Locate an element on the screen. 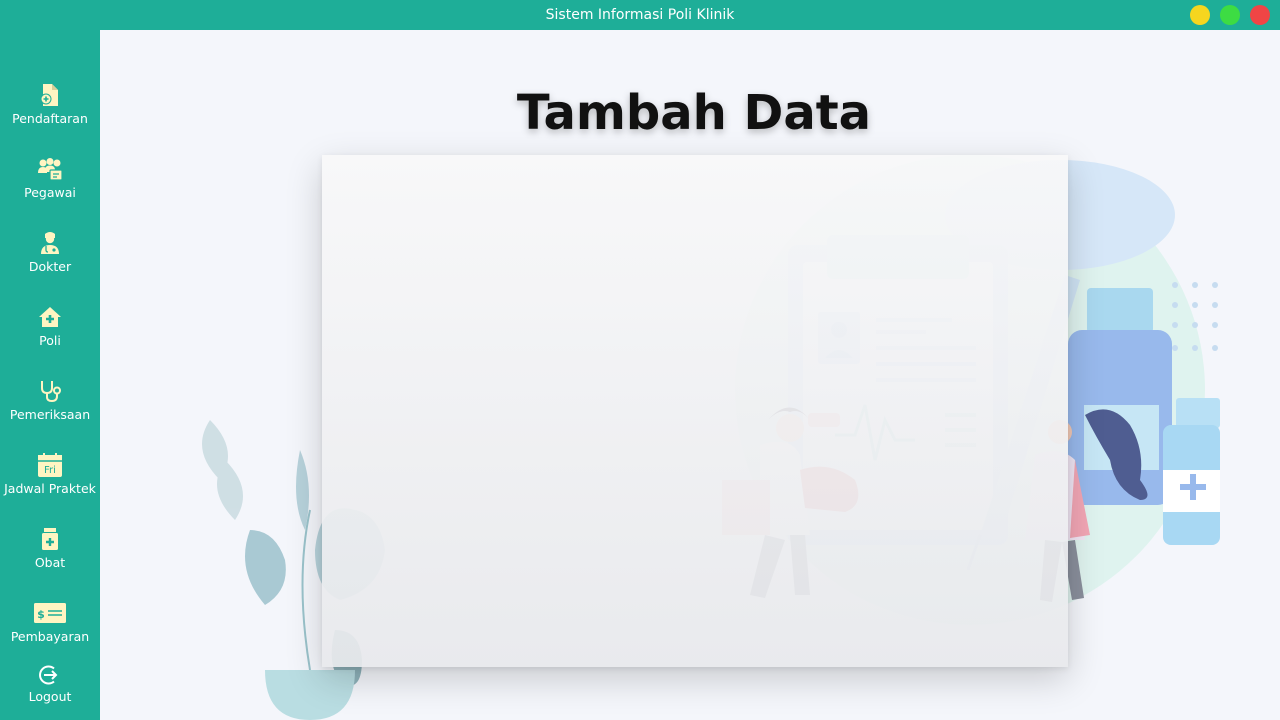 This screenshot has width=1280, height=720. title-bar: Sistem Informasi Poli Klinik is located at coordinates (640, 15).